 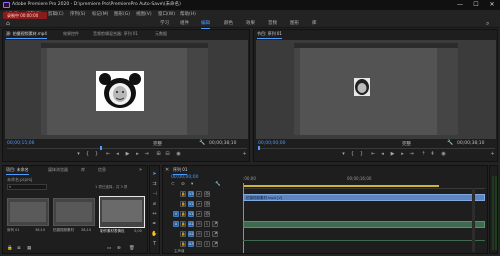 What do you see at coordinates (191, 234) in the screenshot?
I see `track-target-a2: A2` at bounding box center [191, 234].